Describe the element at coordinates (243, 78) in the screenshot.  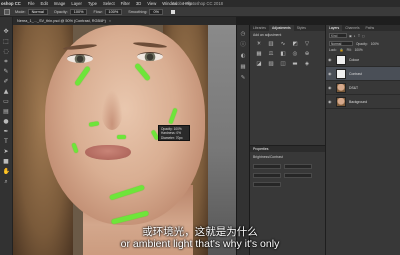
I see `brush-settings-icon: ✎` at that location.